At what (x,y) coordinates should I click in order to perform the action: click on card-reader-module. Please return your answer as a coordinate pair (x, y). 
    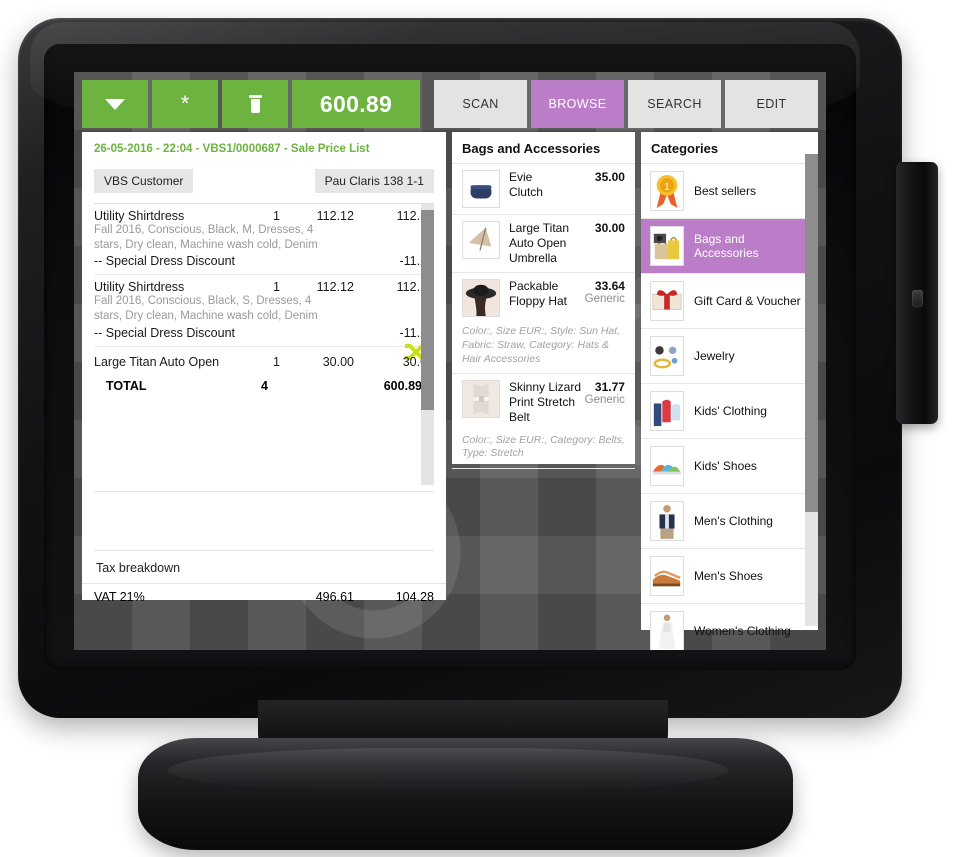
    Looking at the image, I should click on (917, 293).